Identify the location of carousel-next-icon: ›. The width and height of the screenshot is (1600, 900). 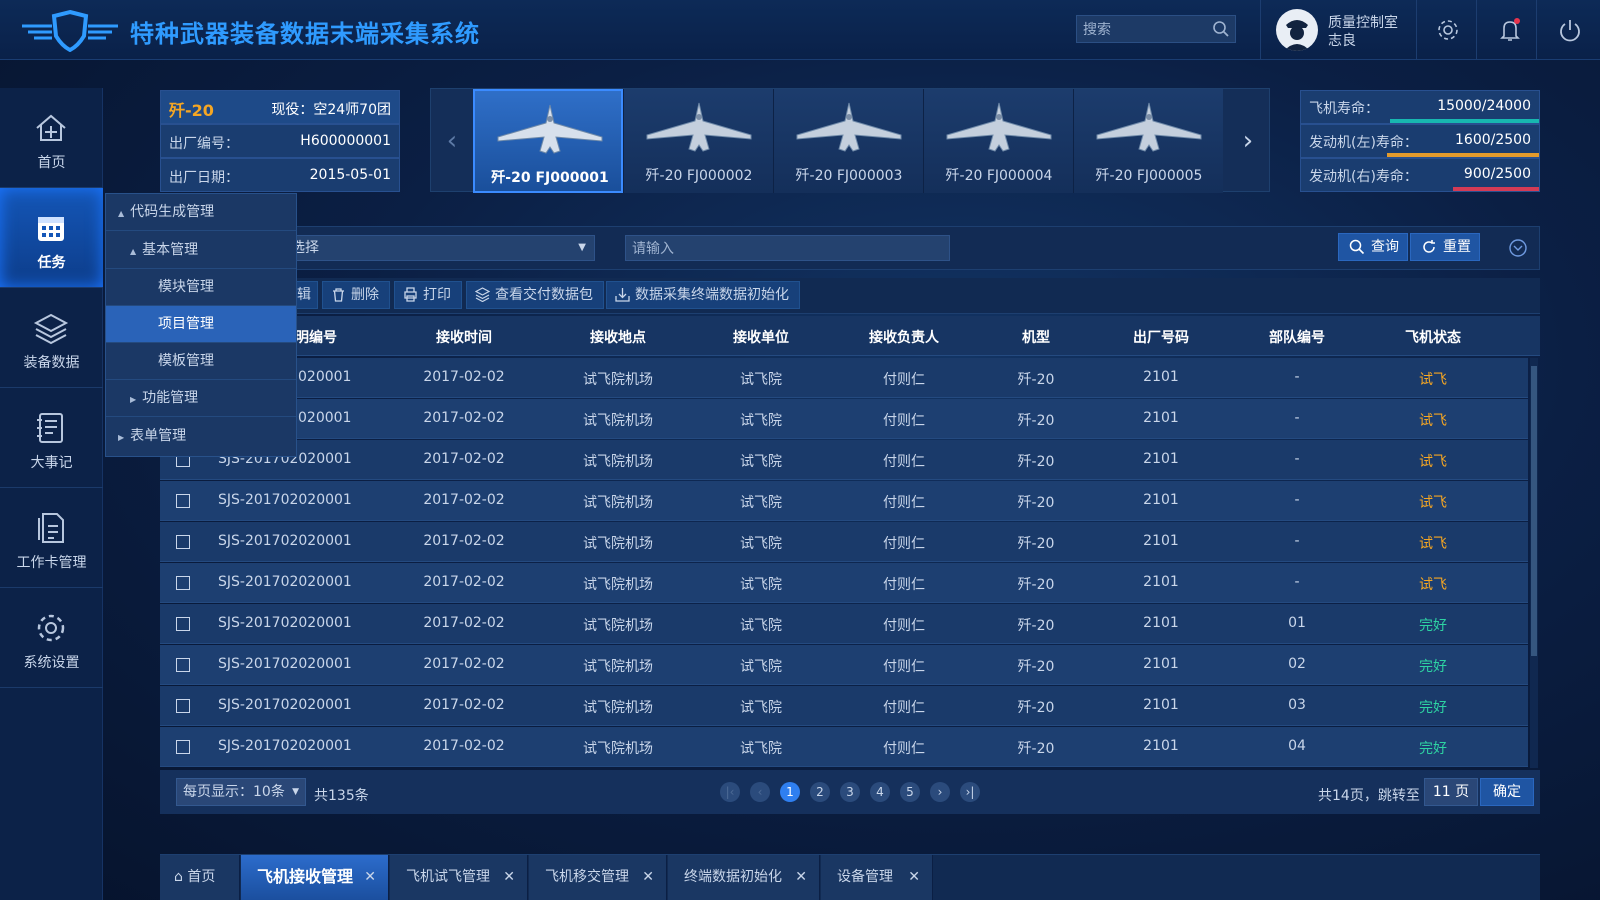
(1248, 141).